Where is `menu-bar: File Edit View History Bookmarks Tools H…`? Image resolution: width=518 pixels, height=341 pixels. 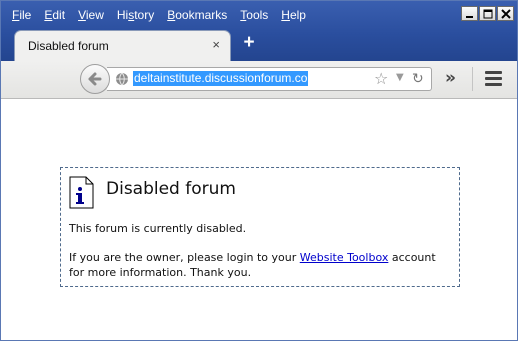
menu-bar: File Edit View History Bookmarks Tools H… is located at coordinates (223, 15).